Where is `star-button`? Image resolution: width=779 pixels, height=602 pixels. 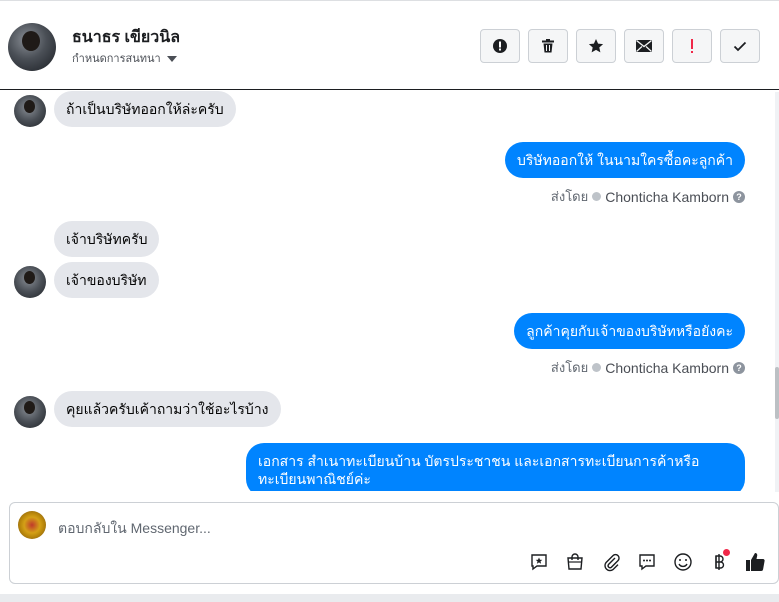 star-button is located at coordinates (596, 46).